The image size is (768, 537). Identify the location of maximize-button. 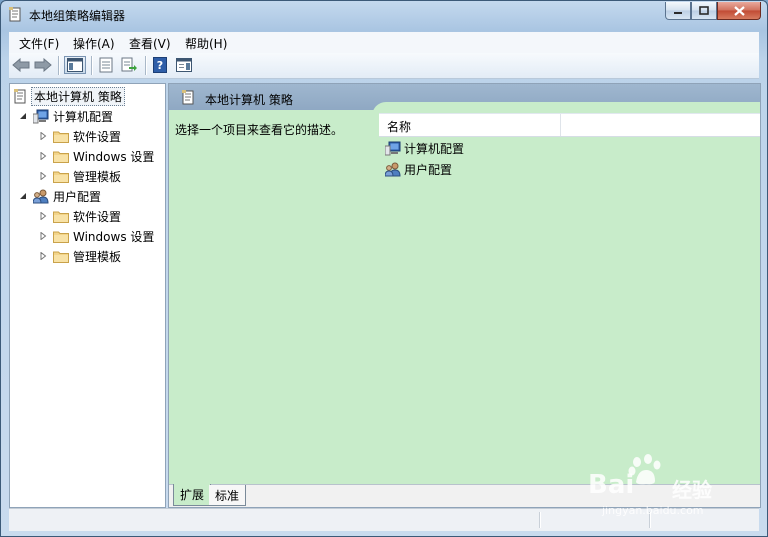
(704, 11).